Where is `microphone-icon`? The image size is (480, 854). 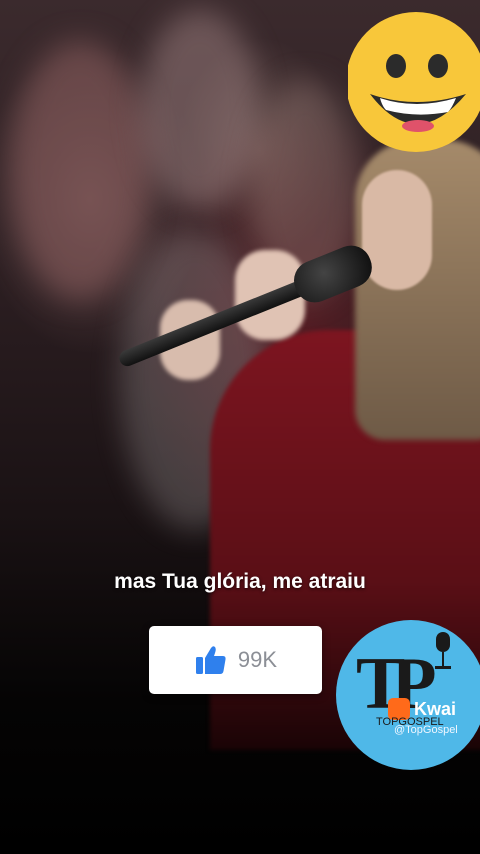 microphone-icon is located at coordinates (443, 650).